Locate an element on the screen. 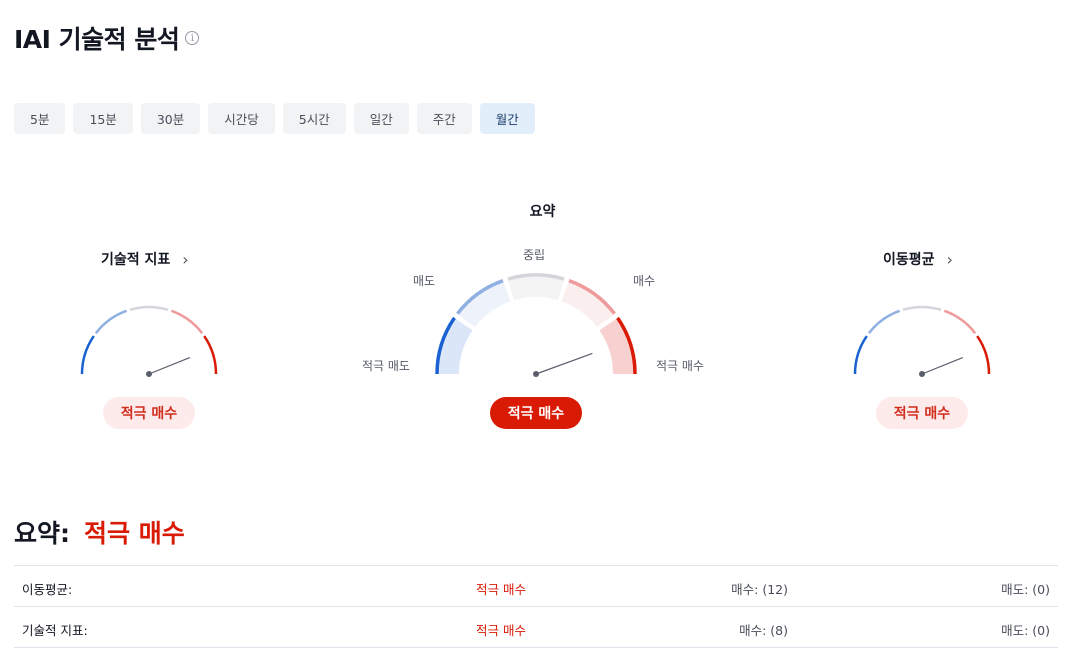  moving-averages-title-text: 이동평균 is located at coordinates (909, 260).